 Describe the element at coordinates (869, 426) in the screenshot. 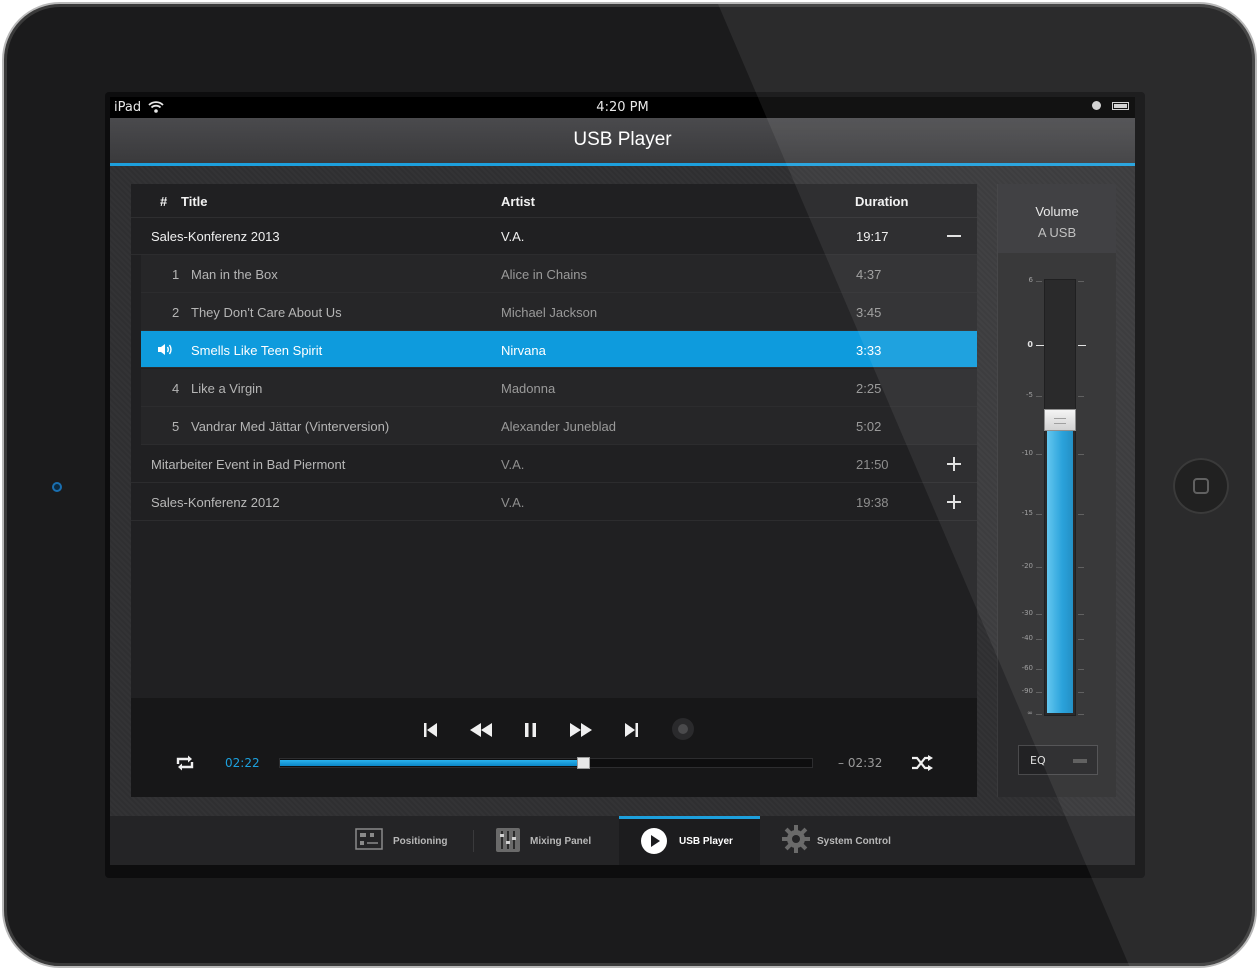

I see `track-duration: 5:02` at that location.